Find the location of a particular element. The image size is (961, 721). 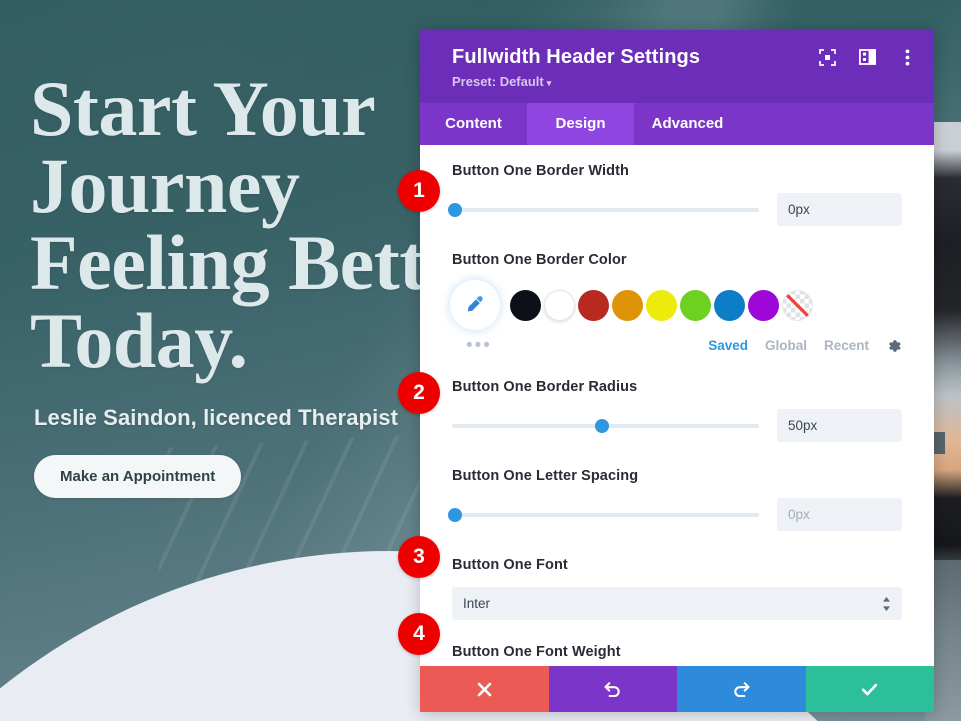

chevron-down-icon: ▾ is located at coordinates (549, 83).